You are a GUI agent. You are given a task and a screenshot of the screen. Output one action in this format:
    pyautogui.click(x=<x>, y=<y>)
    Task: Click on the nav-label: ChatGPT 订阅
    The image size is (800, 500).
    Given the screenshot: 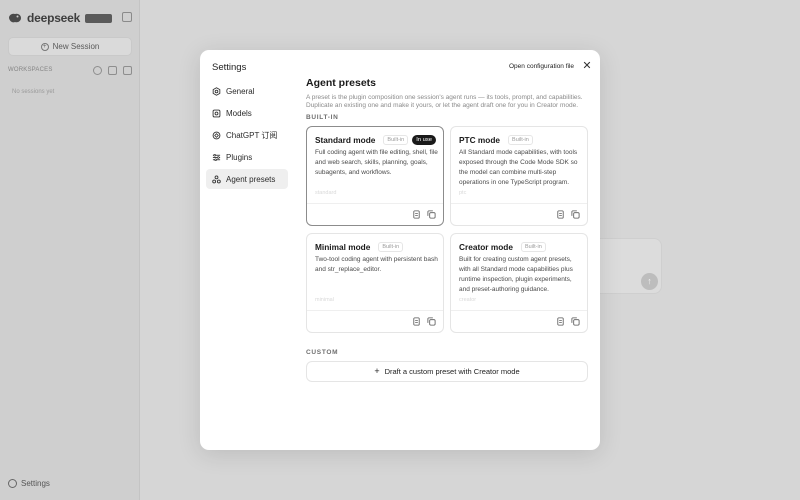 What is the action you would take?
    pyautogui.click(x=252, y=135)
    